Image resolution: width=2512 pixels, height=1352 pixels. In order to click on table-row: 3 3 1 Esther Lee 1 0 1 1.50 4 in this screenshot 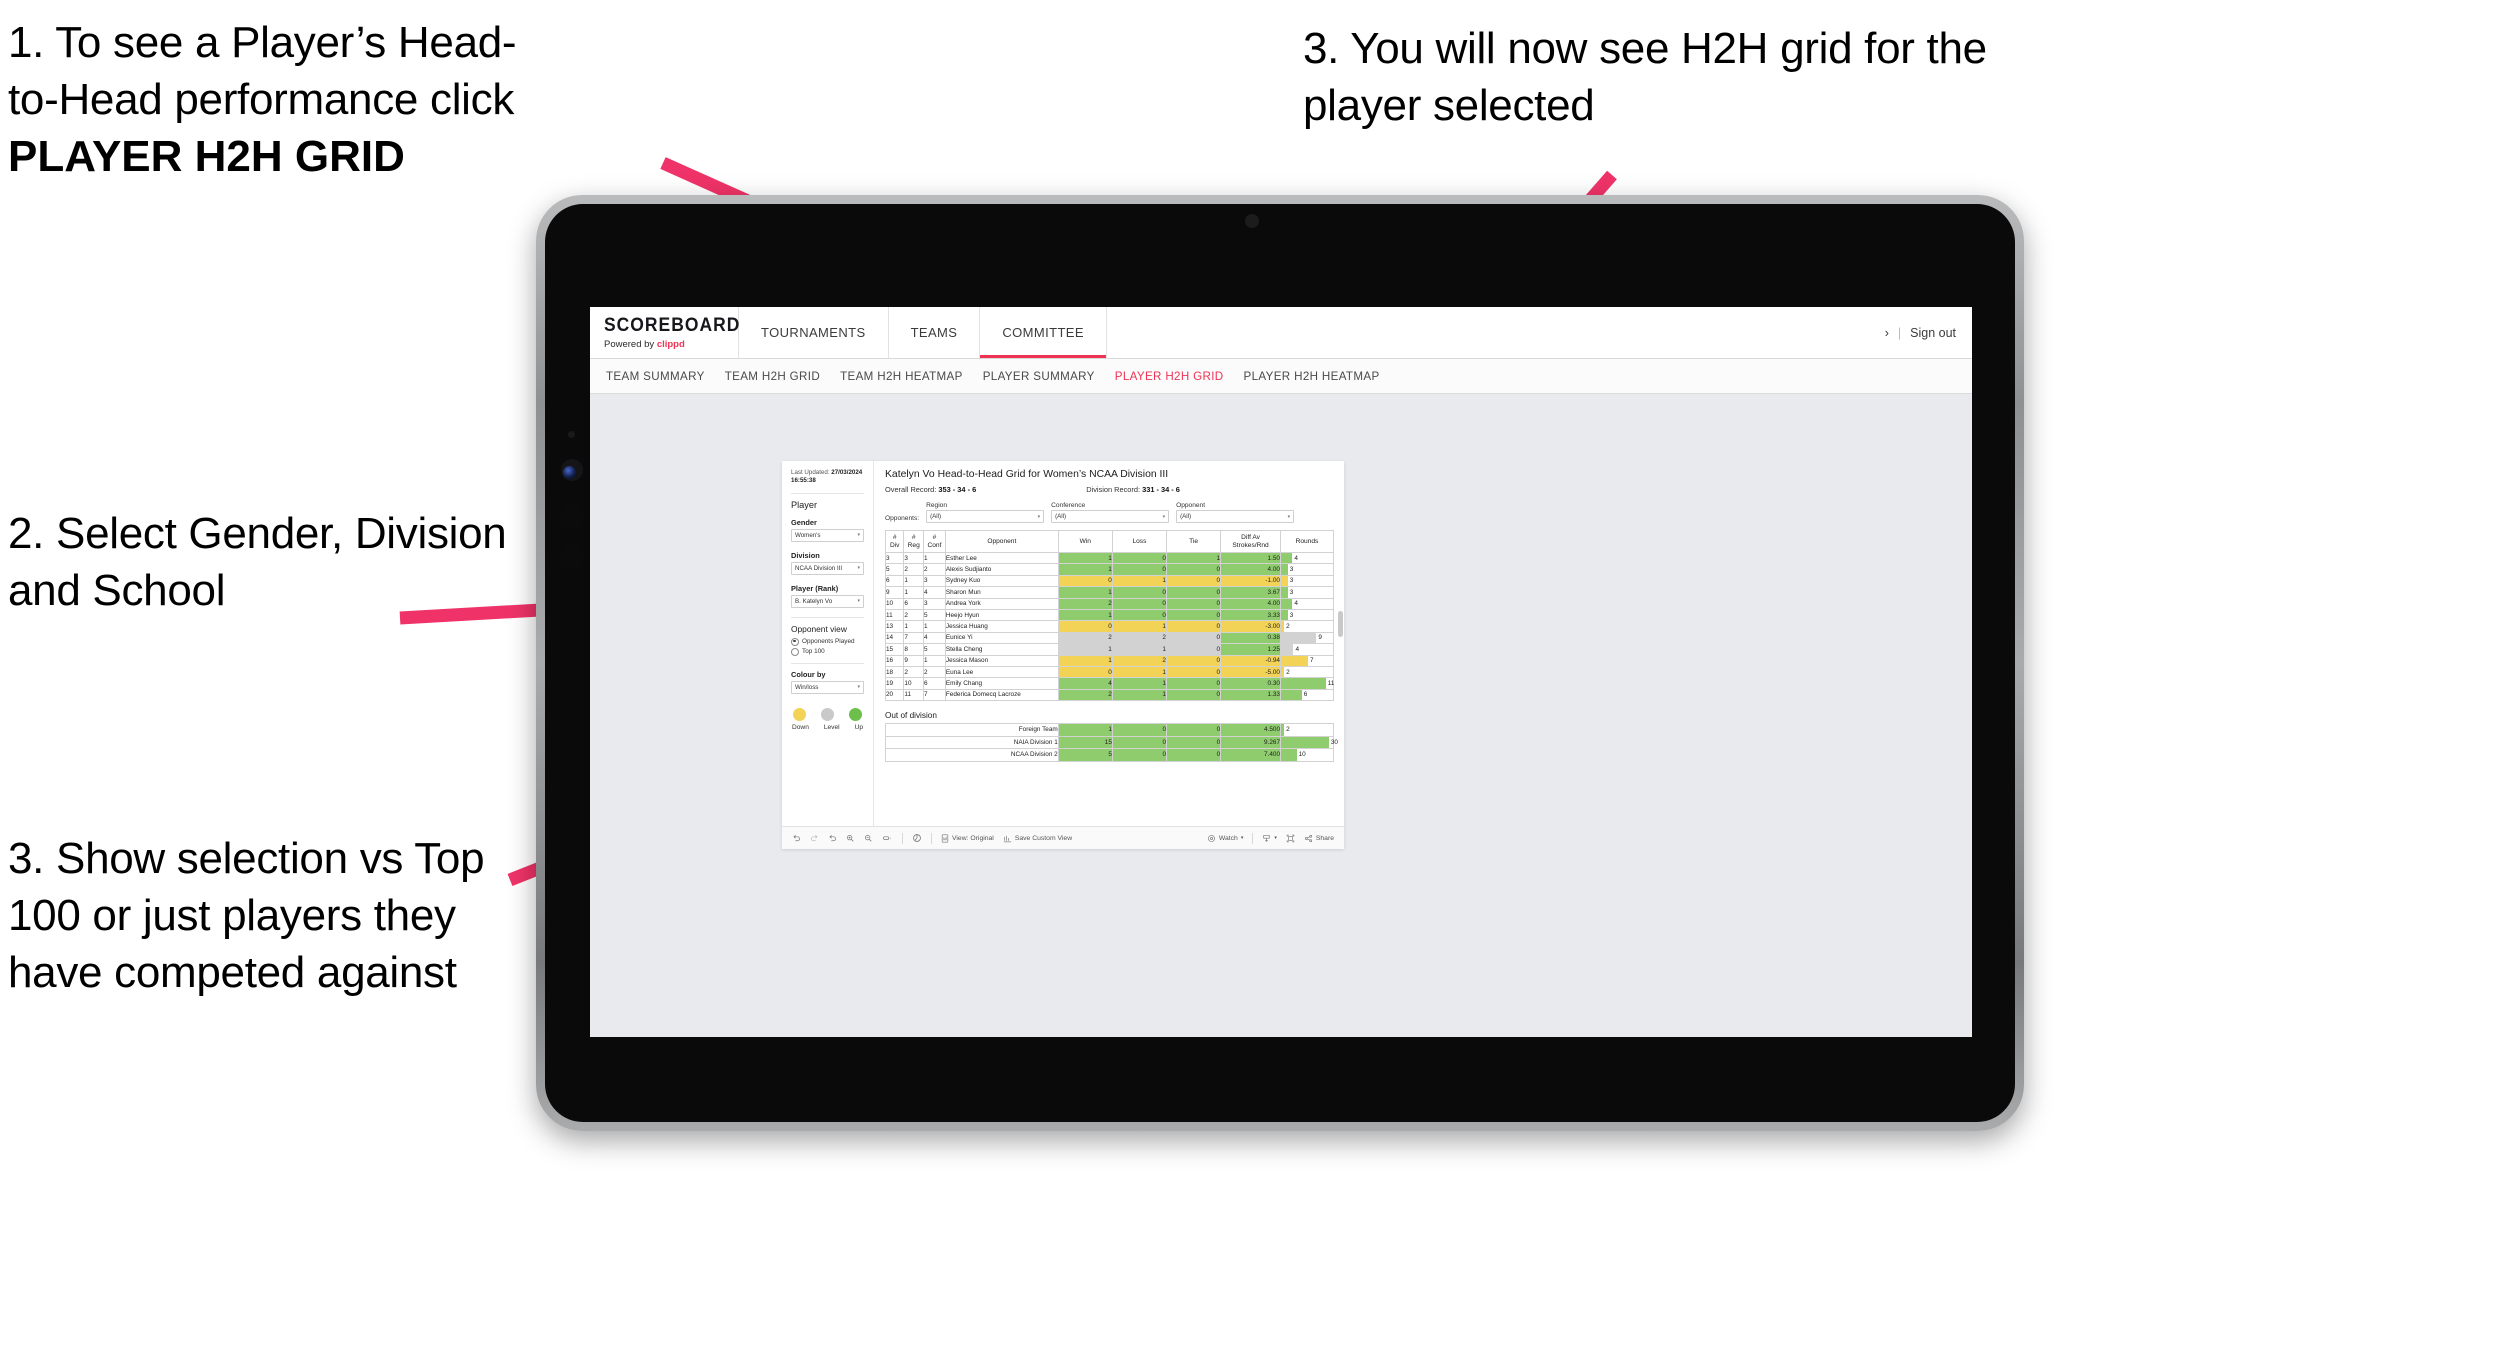, I will do `click(1109, 558)`.